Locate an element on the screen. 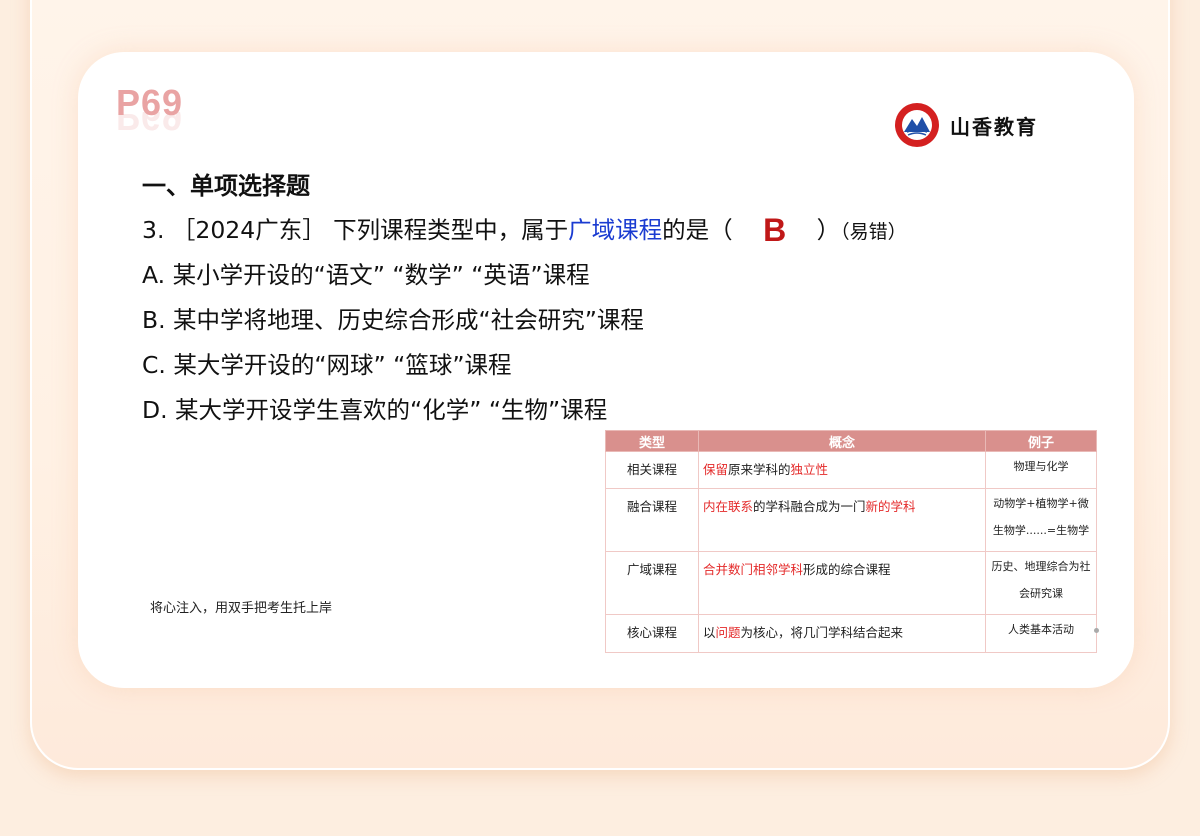  question-close: ） is located at coordinates (828, 230).